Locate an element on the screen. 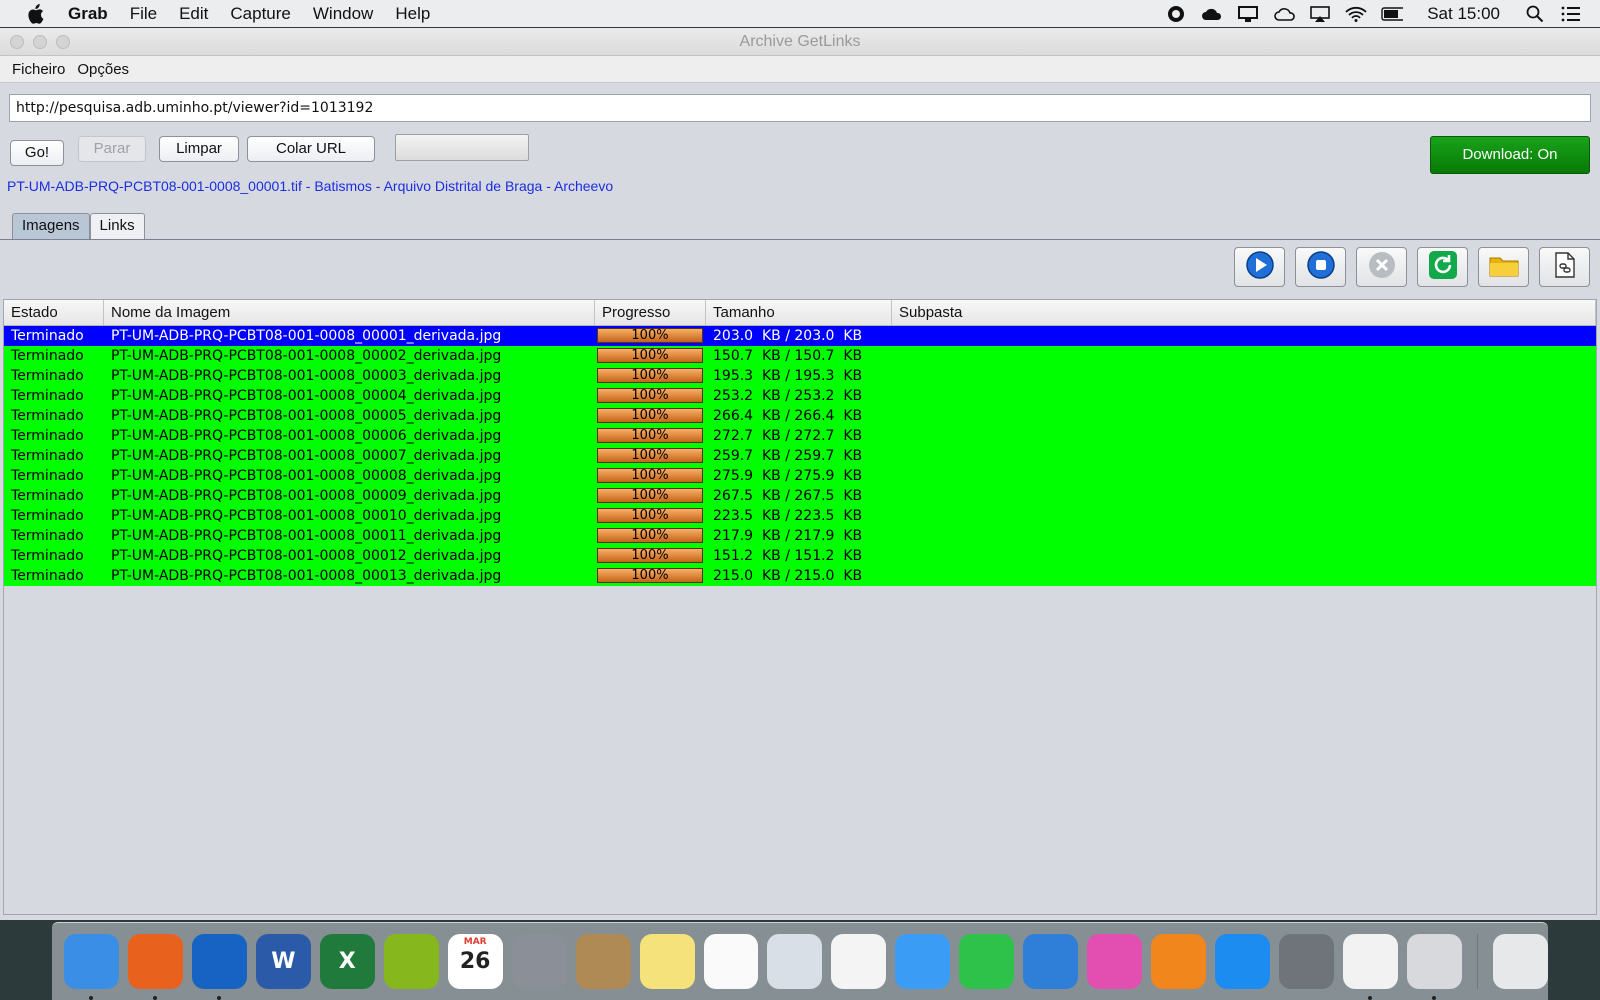 Image resolution: width=1600 pixels, height=1000 pixels. menubar-file: File is located at coordinates (143, 14).